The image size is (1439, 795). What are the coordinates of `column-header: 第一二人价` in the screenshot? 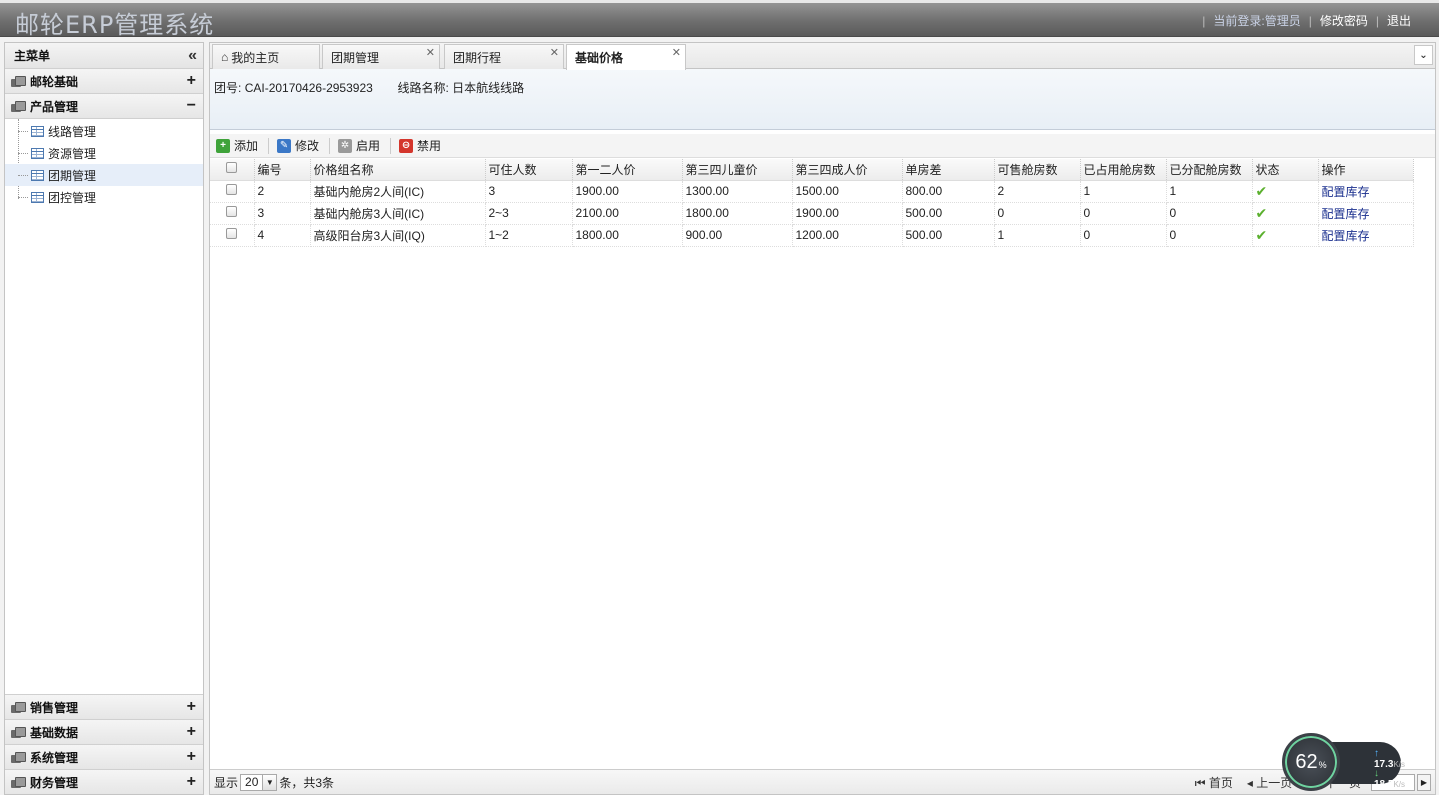 It's located at (627, 170).